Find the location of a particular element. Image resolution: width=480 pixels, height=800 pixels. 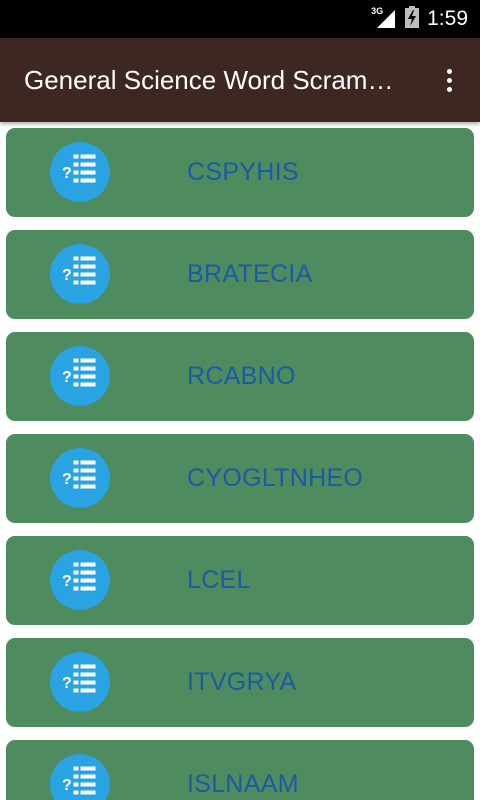

scrambled-word: CYOGLTNHEO is located at coordinates (275, 478).